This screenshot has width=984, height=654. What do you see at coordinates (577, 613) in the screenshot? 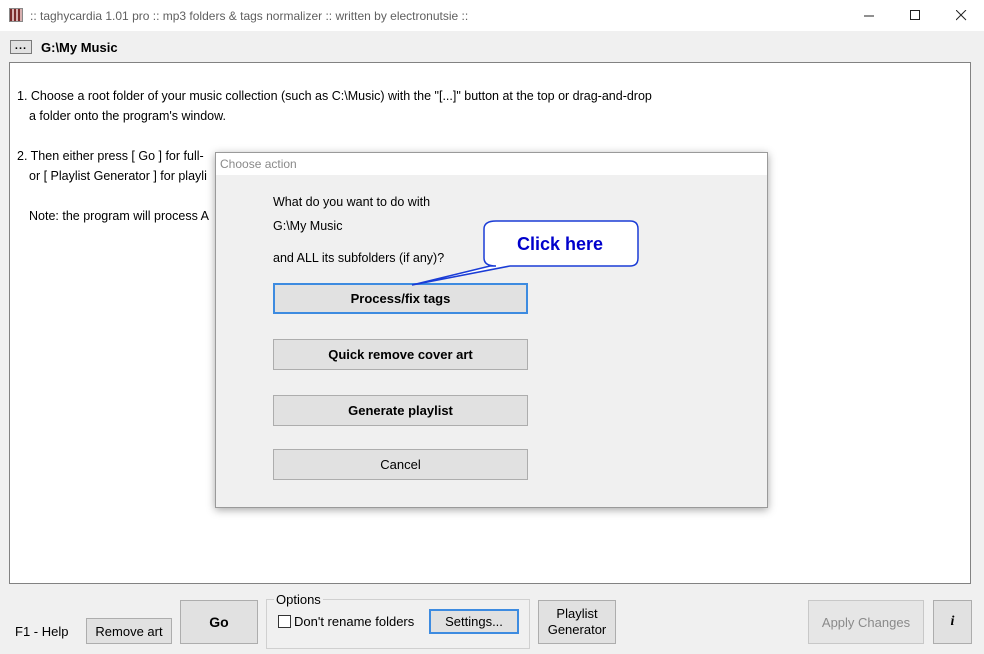
I see `playlist-label-line1: Playlist` at bounding box center [577, 613].